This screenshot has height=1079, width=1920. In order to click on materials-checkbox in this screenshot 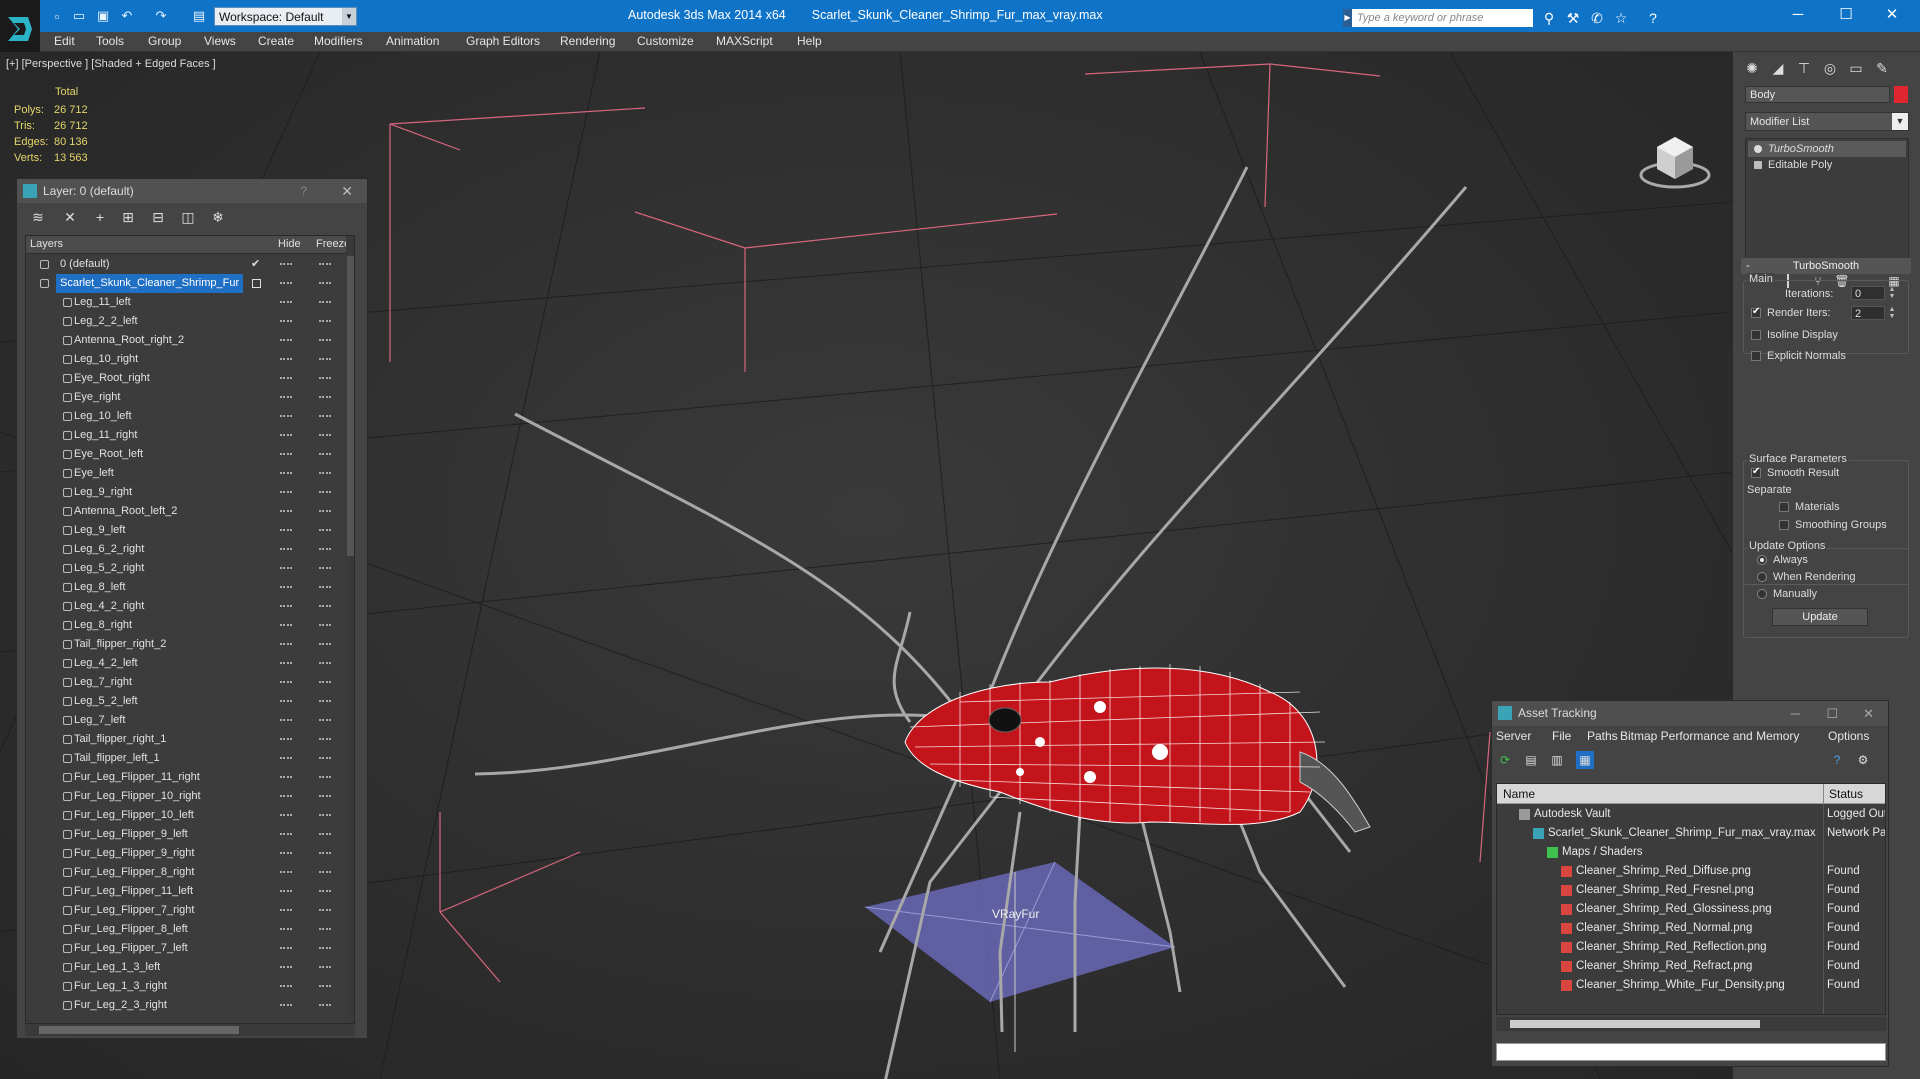, I will do `click(1784, 507)`.